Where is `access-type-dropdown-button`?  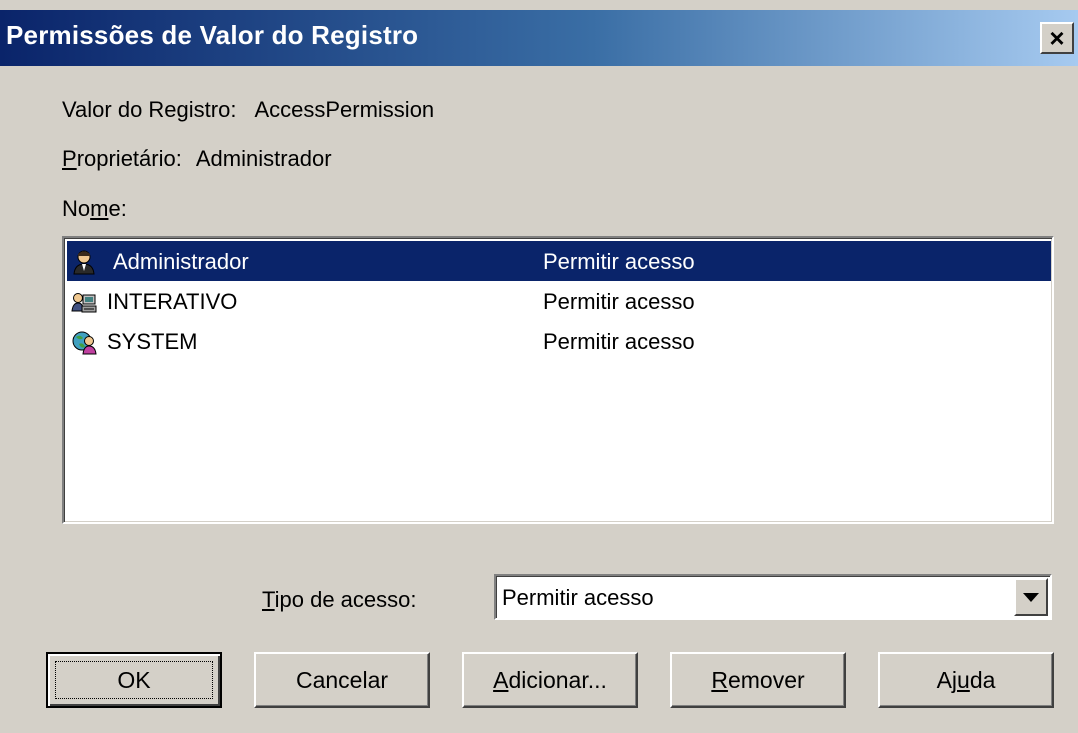
access-type-dropdown-button is located at coordinates (1031, 597).